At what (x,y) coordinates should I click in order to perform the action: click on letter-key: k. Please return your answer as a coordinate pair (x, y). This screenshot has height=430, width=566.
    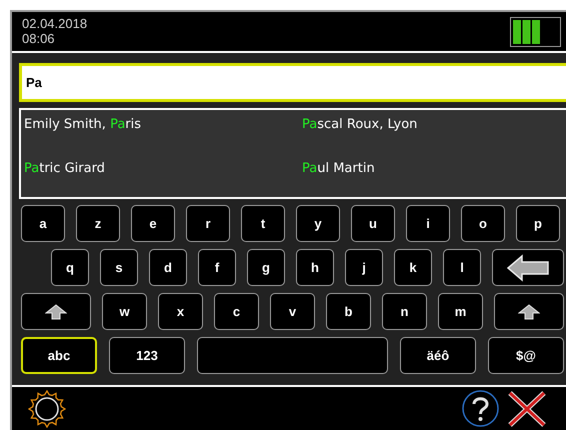
    Looking at the image, I should click on (413, 267).